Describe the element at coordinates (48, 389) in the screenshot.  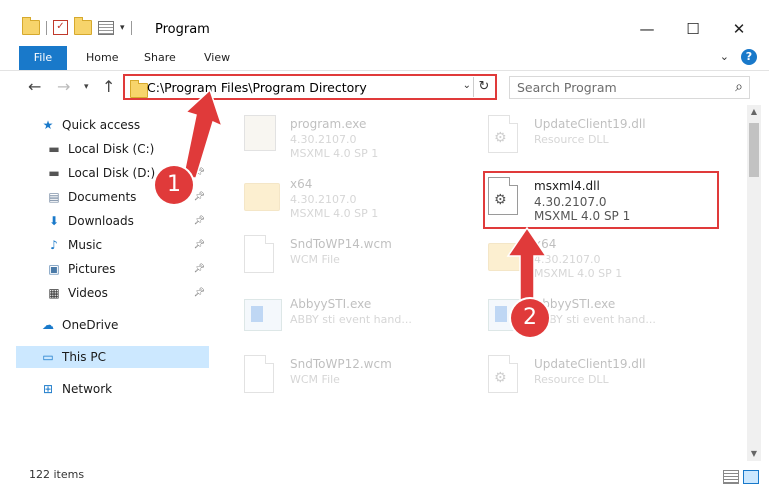
I see `network-icon: ⊞` at that location.